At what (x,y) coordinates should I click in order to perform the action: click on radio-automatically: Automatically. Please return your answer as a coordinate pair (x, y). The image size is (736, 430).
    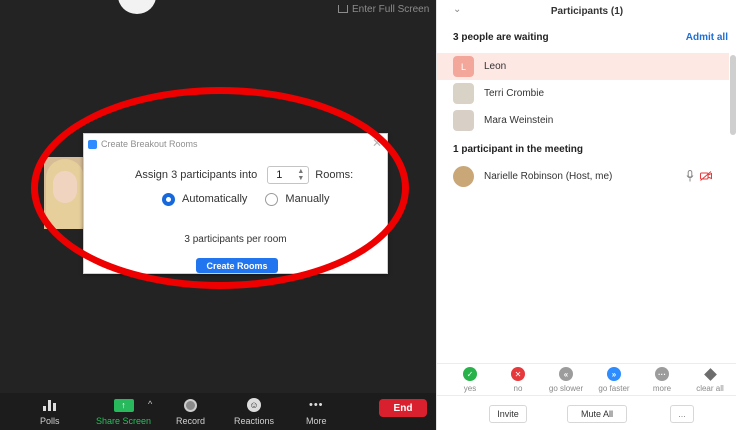
    Looking at the image, I should click on (205, 199).